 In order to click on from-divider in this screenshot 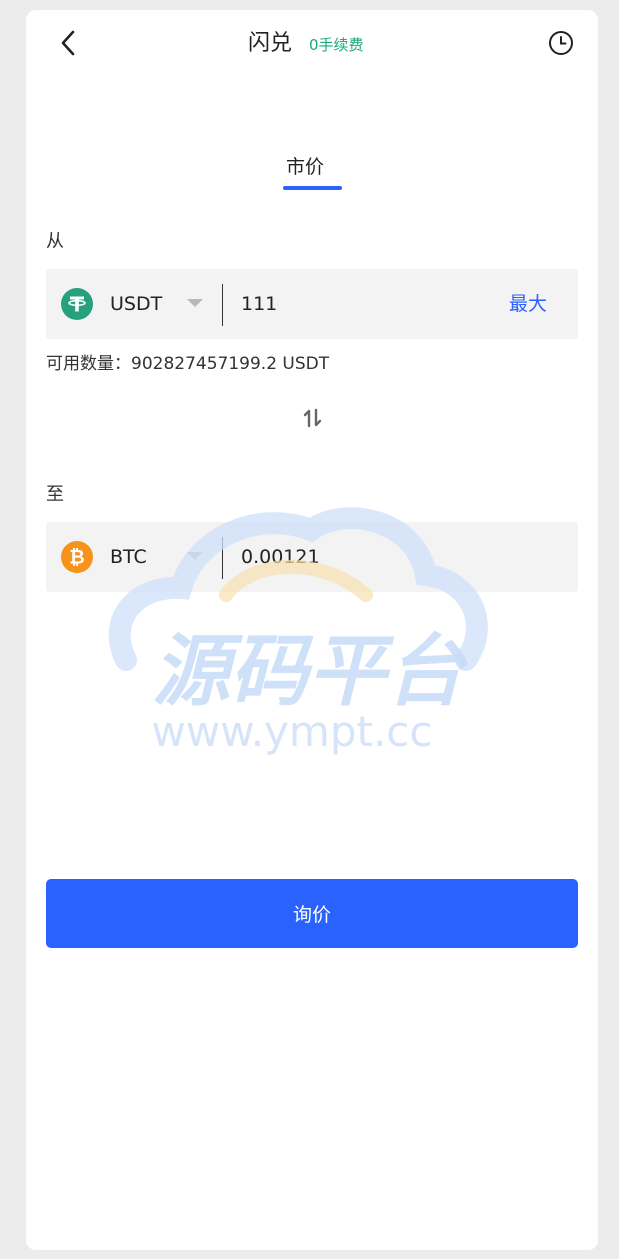, I will do `click(222, 305)`.